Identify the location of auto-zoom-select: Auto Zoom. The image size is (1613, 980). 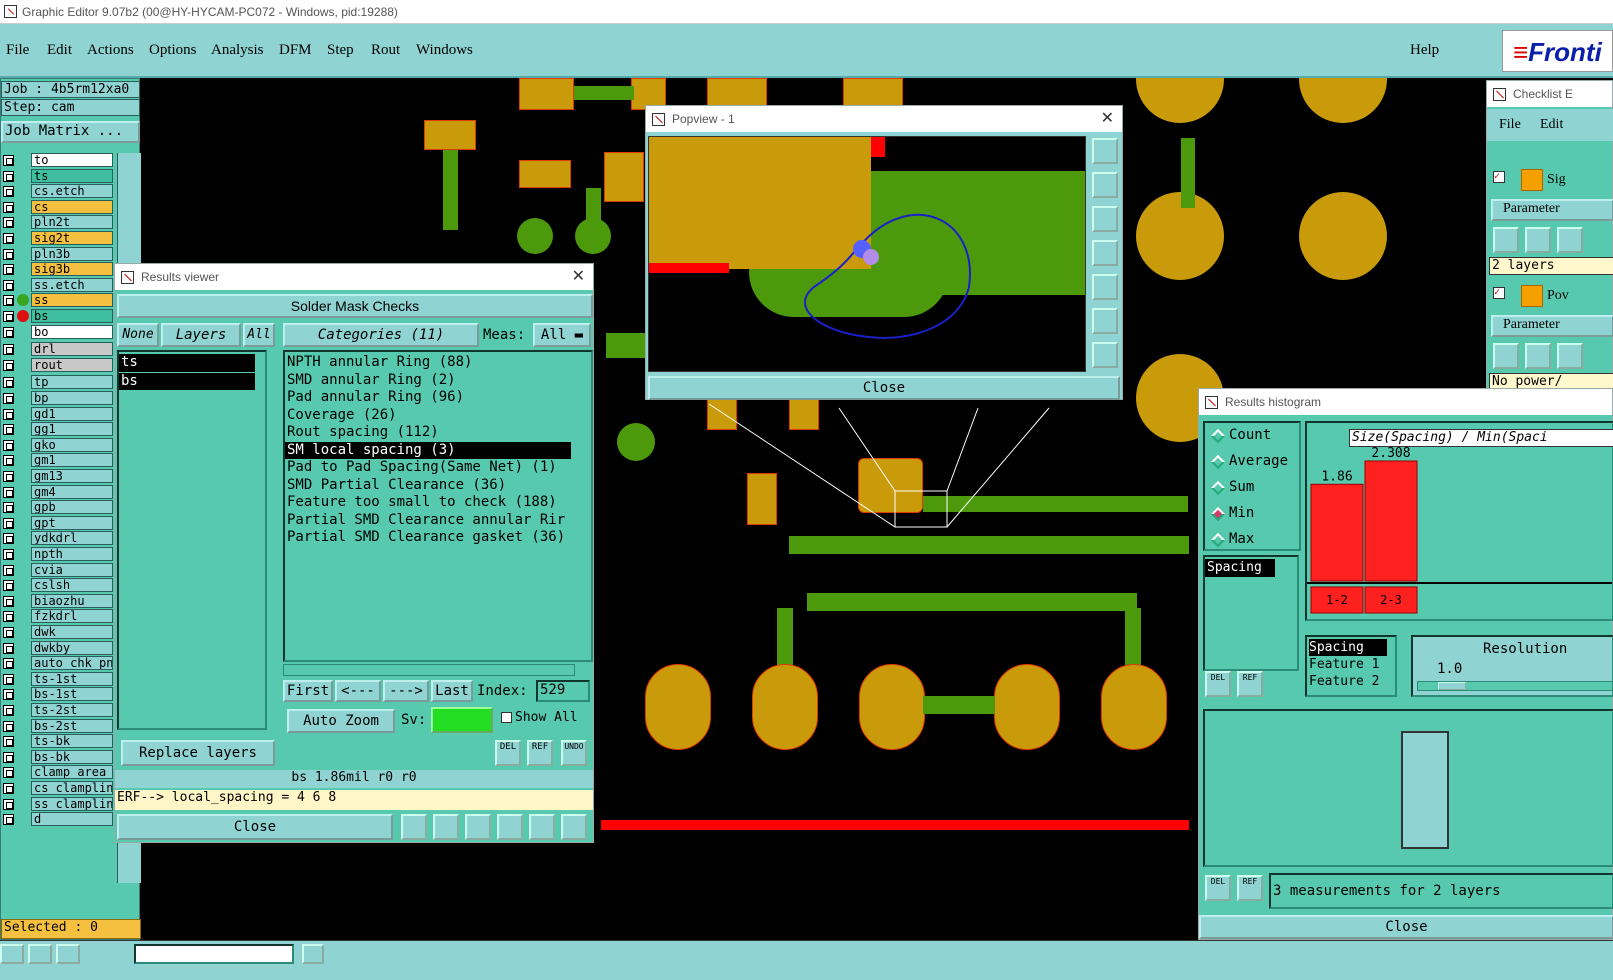
(341, 721).